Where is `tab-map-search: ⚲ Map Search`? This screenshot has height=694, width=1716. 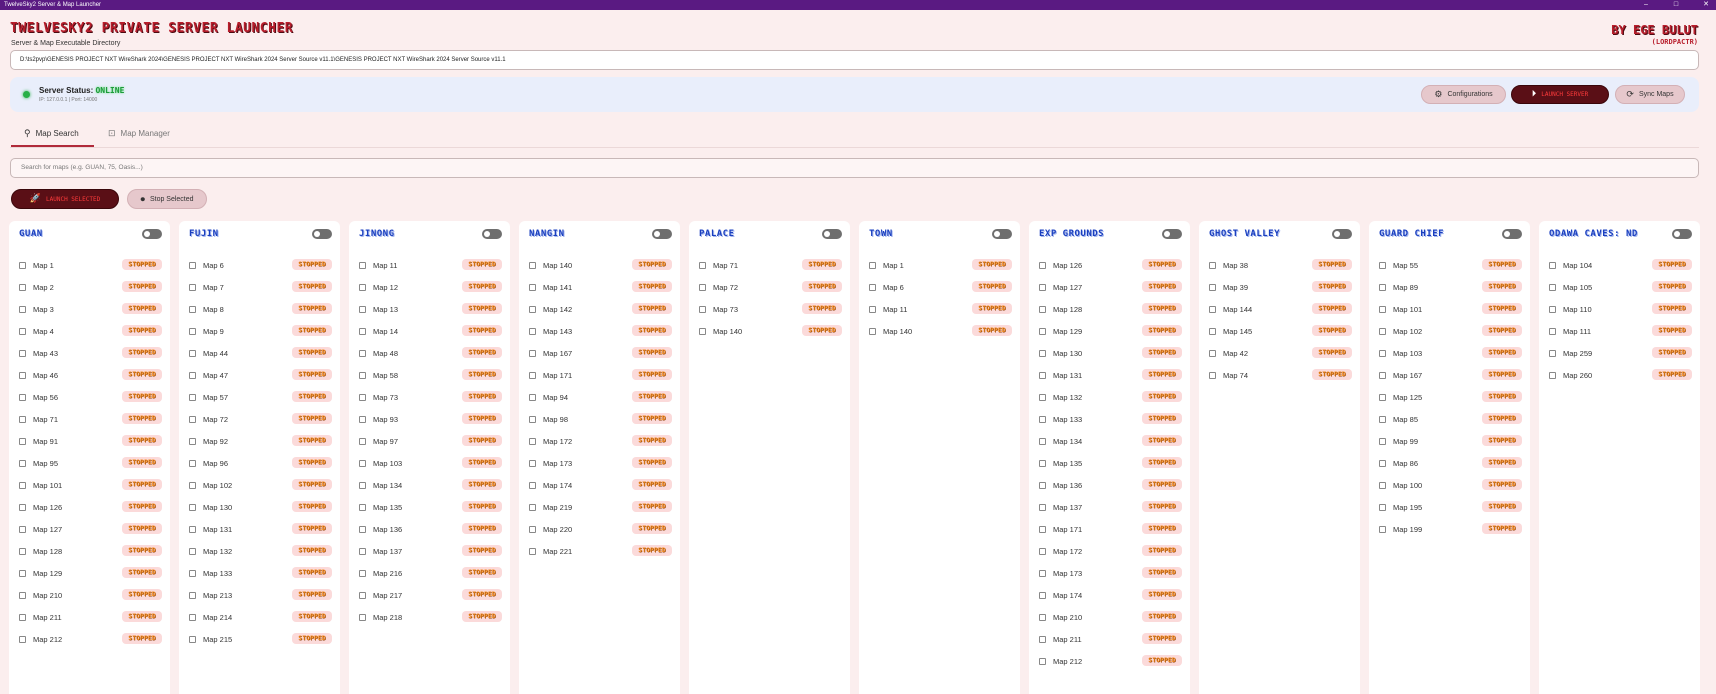 tab-map-search: ⚲ Map Search is located at coordinates (51, 134).